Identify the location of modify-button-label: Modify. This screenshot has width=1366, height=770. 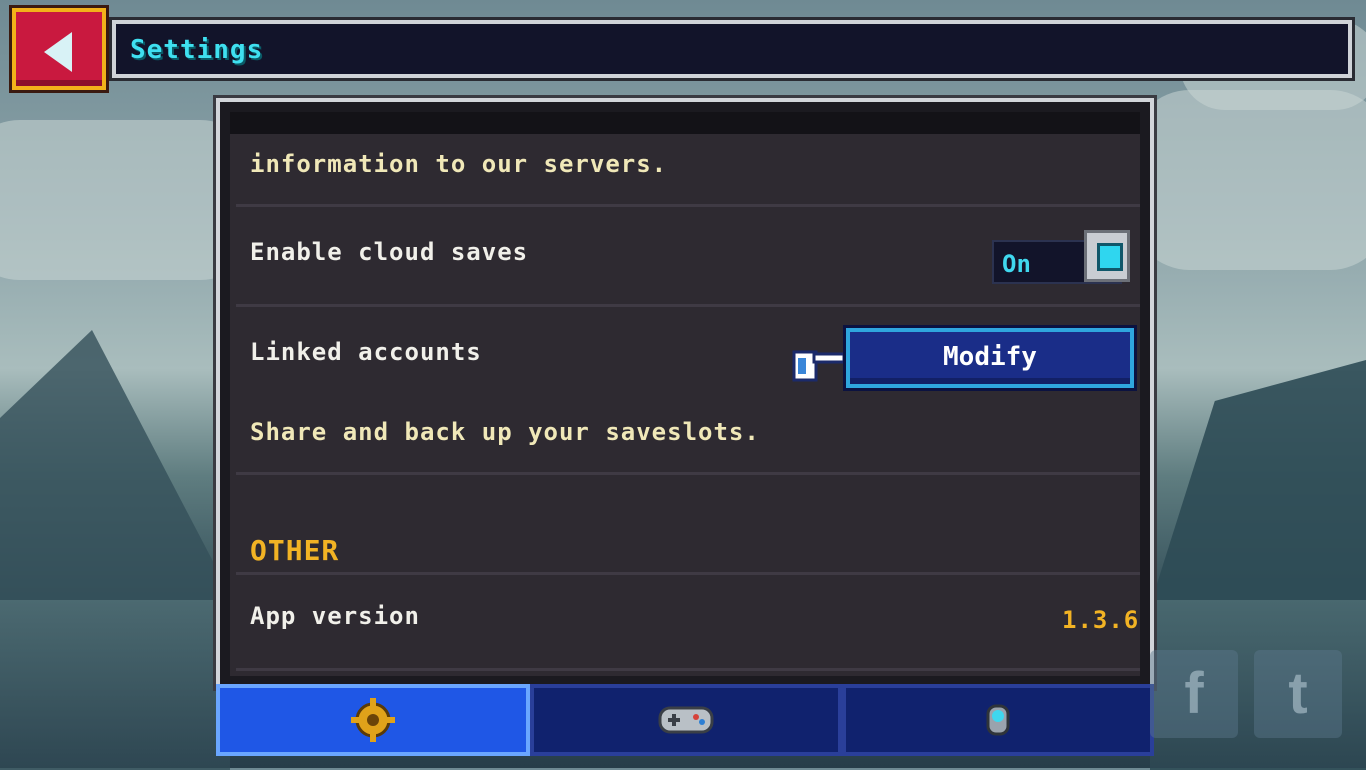
(990, 357).